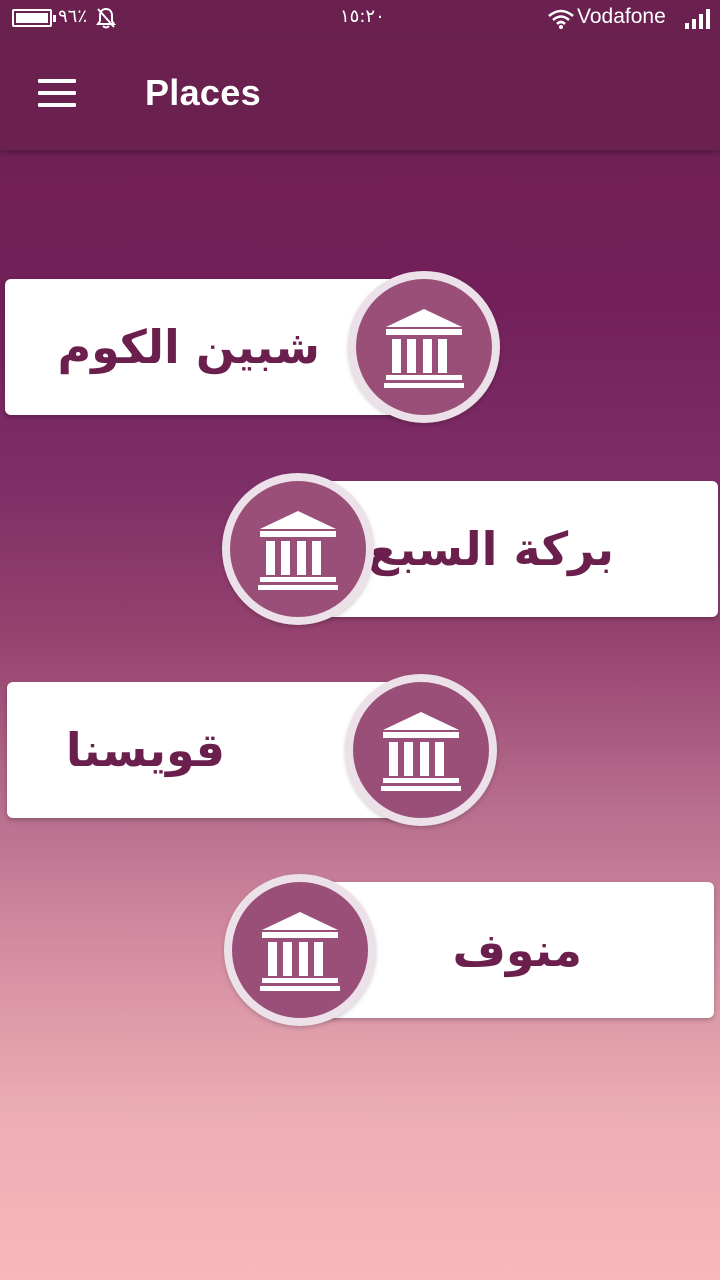 The height and width of the screenshot is (1280, 720). I want to click on page-title: Places, so click(203, 92).